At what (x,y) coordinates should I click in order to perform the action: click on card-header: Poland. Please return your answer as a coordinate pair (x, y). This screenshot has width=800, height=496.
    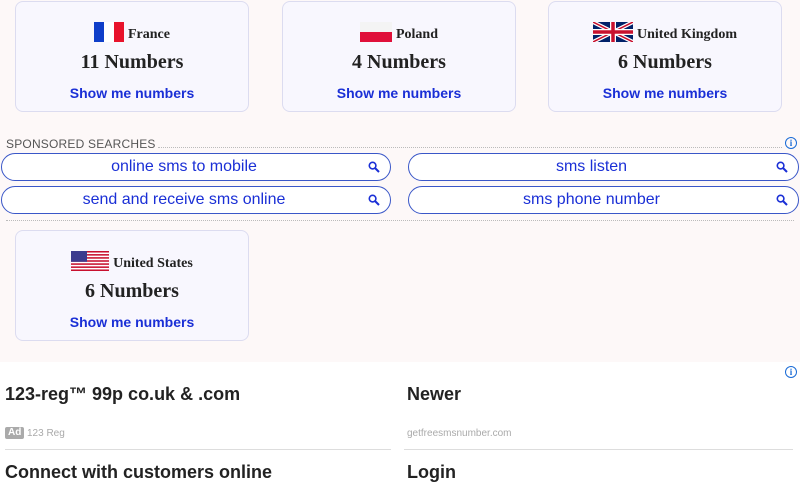
    Looking at the image, I should click on (399, 34).